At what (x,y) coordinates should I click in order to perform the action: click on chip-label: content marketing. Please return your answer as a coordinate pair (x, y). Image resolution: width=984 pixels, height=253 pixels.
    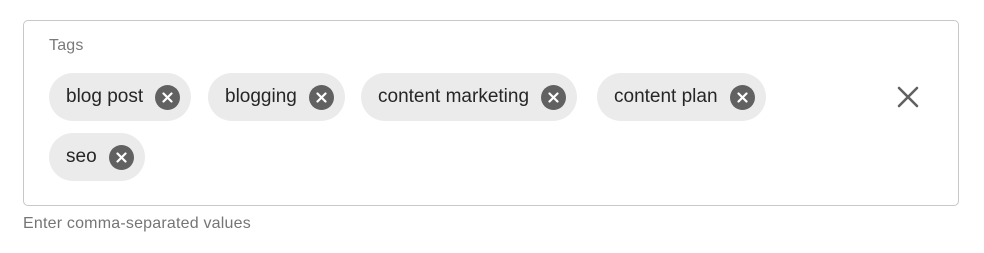
    Looking at the image, I should click on (454, 96).